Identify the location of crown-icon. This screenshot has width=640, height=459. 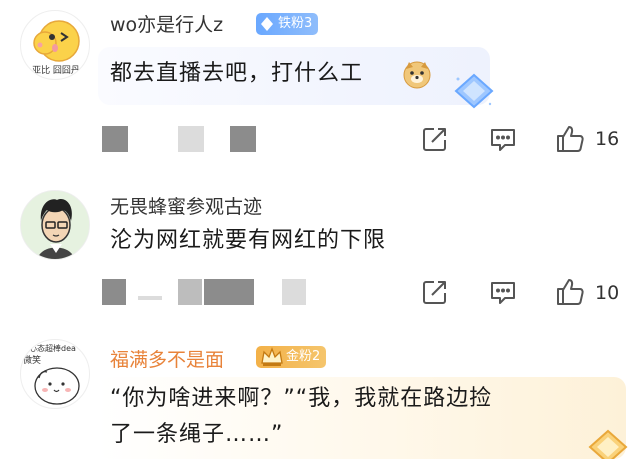
(272, 361).